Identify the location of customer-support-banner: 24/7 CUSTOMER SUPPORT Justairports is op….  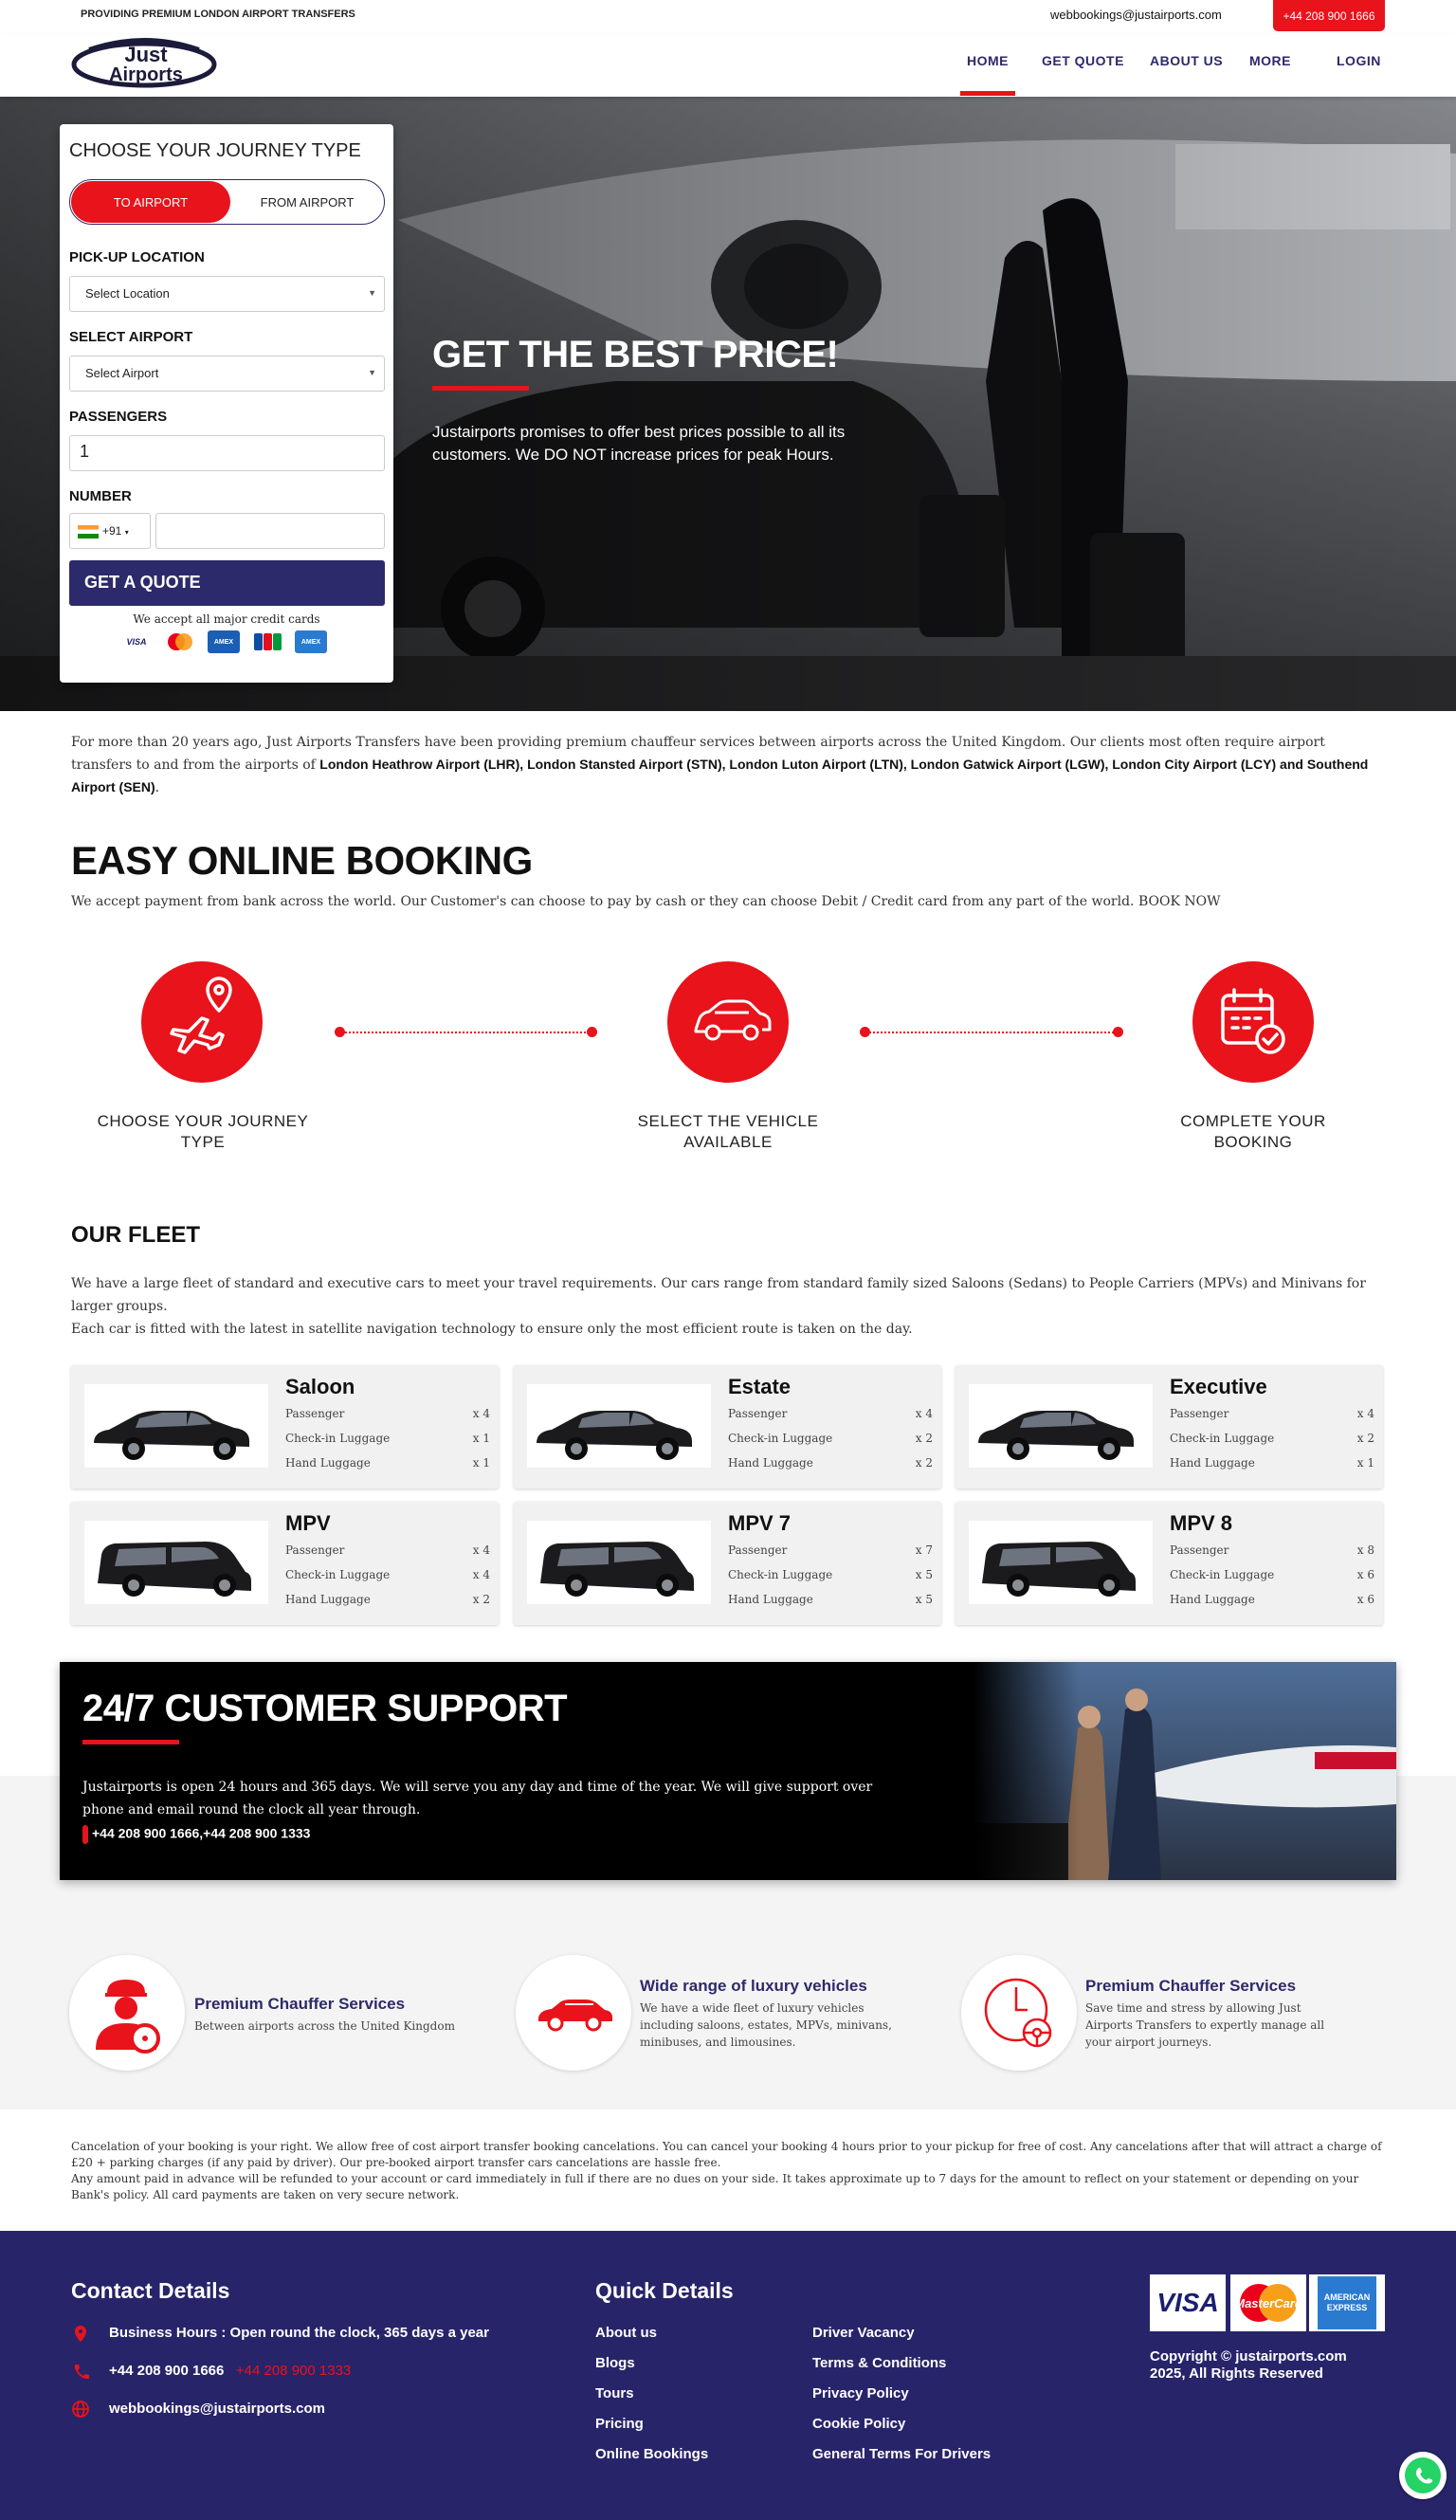
(728, 1771).